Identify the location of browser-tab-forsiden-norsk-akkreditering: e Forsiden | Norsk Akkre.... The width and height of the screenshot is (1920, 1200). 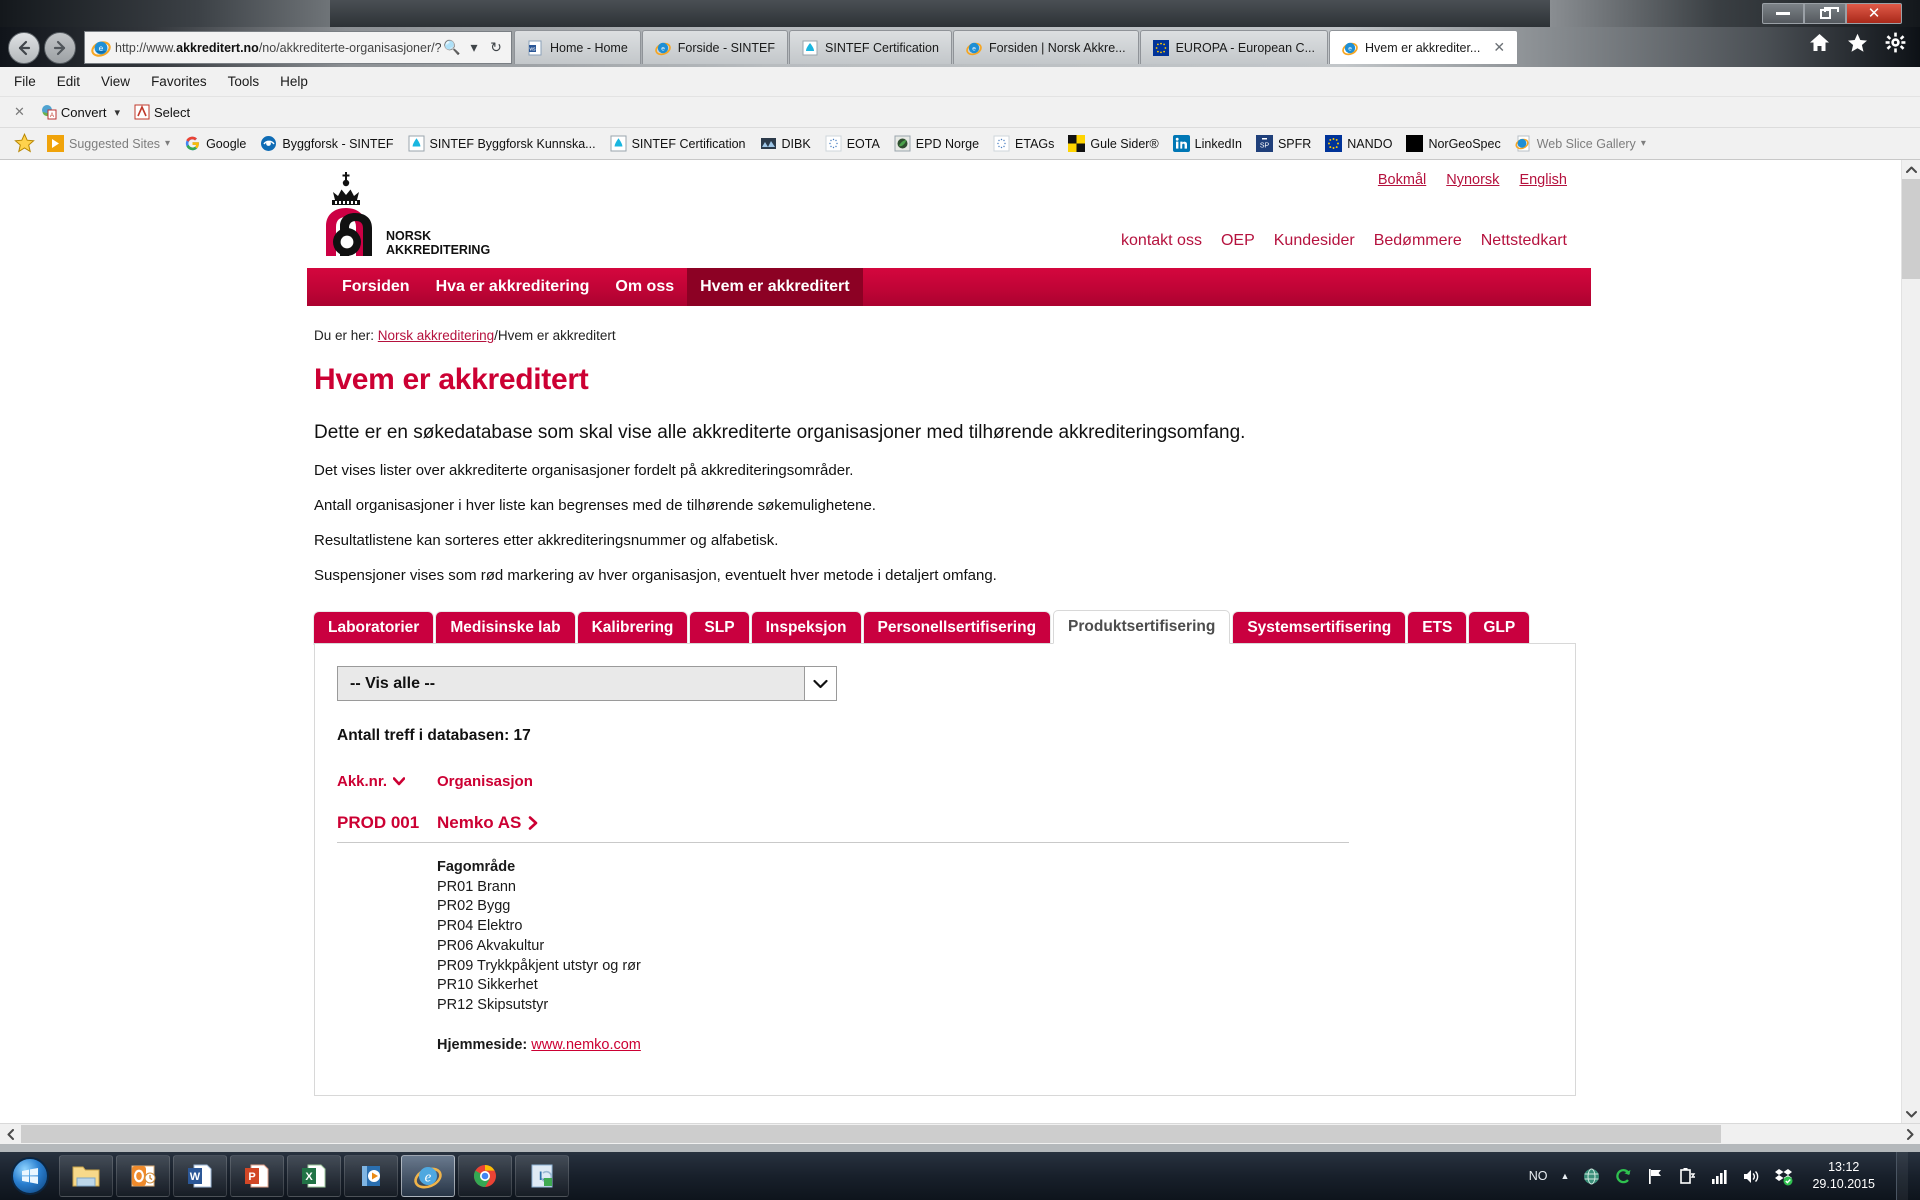
(1045, 47).